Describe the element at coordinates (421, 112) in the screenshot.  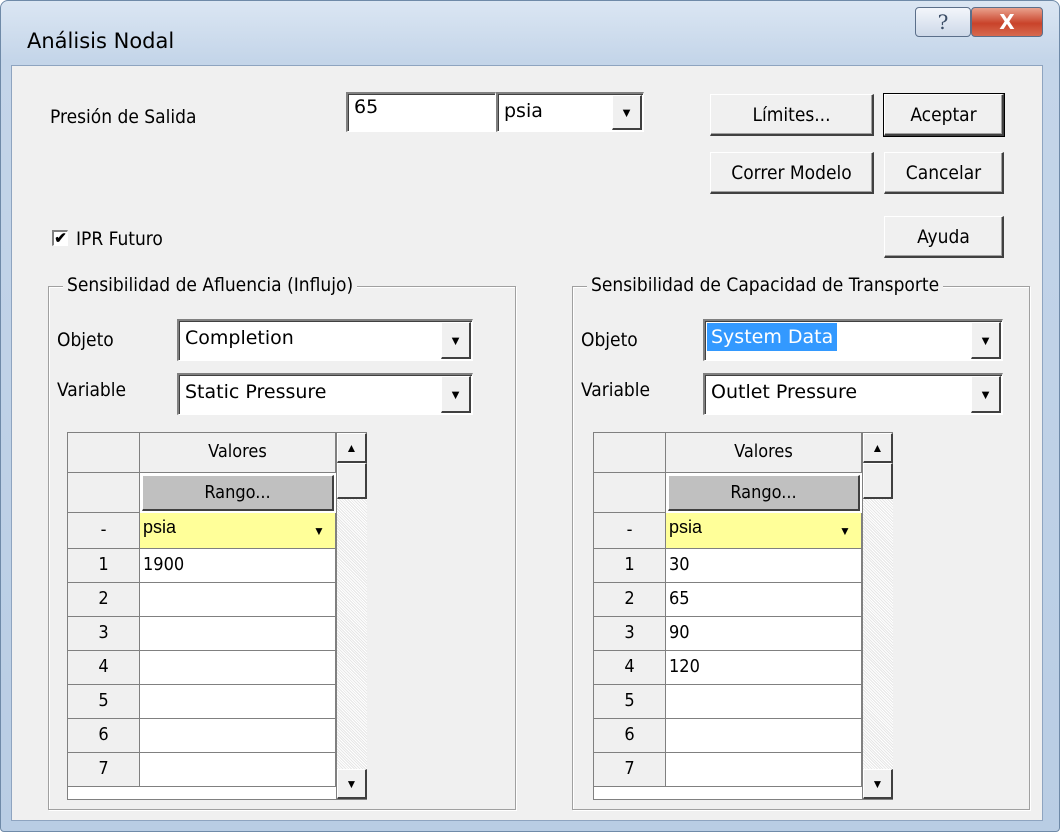
I see `outlet-pressure-input: 65` at that location.